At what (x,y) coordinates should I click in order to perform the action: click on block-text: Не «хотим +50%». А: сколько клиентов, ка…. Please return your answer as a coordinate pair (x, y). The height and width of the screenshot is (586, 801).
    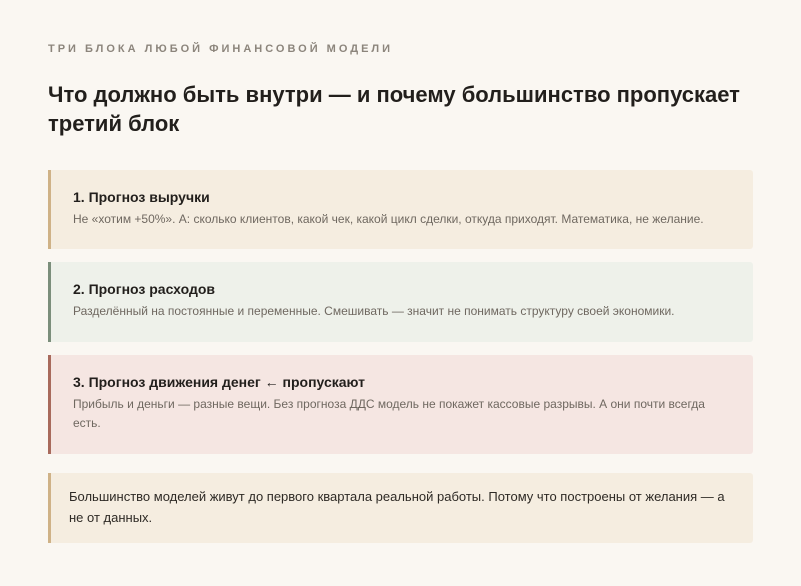
    Looking at the image, I should click on (388, 219).